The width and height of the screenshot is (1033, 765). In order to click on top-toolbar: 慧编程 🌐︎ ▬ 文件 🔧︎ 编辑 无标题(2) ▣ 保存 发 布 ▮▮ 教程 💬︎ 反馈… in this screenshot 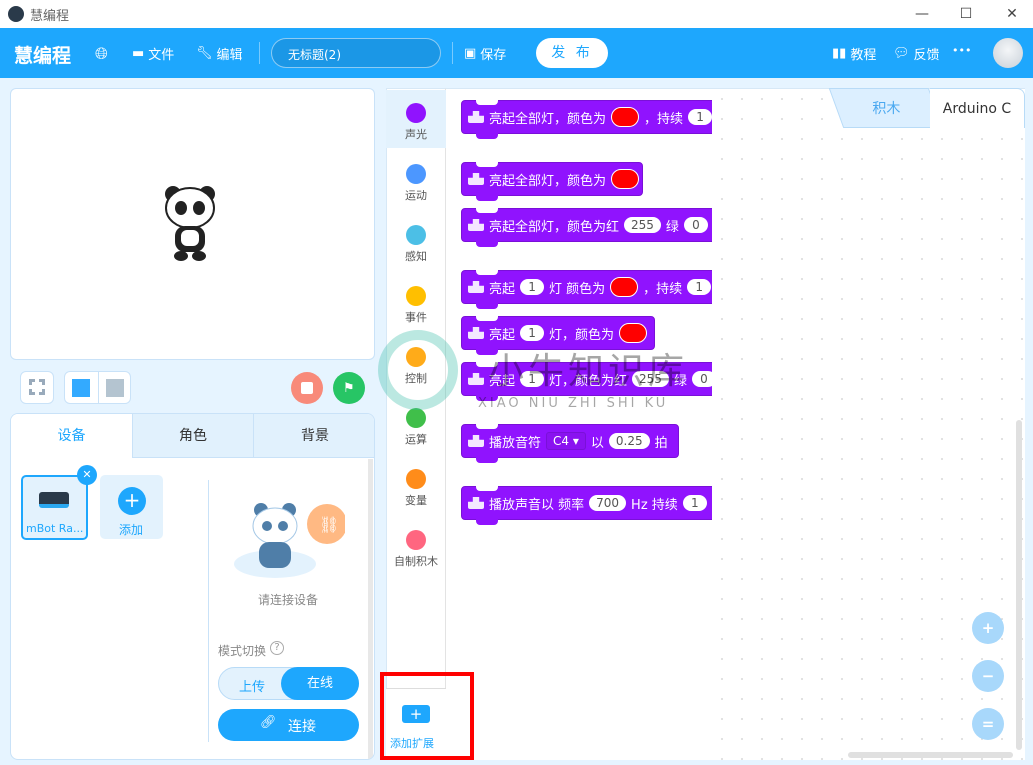, I will do `click(516, 53)`.